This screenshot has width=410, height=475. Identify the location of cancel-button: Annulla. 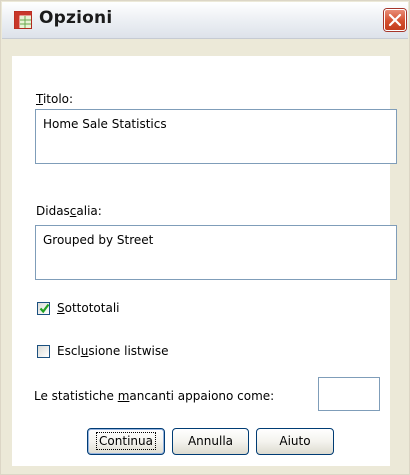
(210, 441).